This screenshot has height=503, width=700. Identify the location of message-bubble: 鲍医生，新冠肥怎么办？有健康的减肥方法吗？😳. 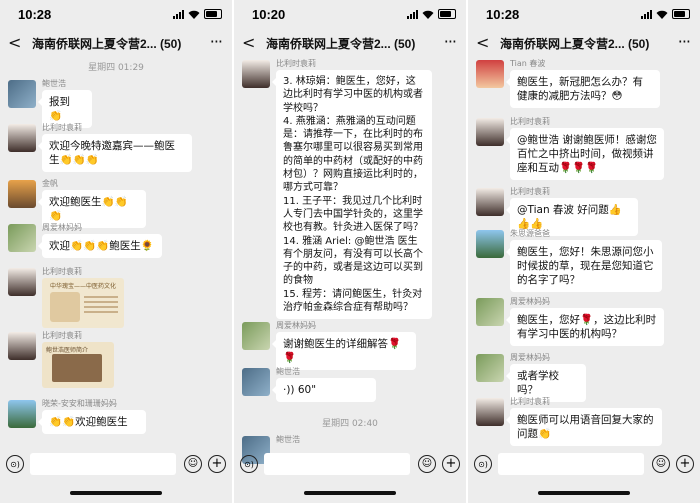
(583, 89).